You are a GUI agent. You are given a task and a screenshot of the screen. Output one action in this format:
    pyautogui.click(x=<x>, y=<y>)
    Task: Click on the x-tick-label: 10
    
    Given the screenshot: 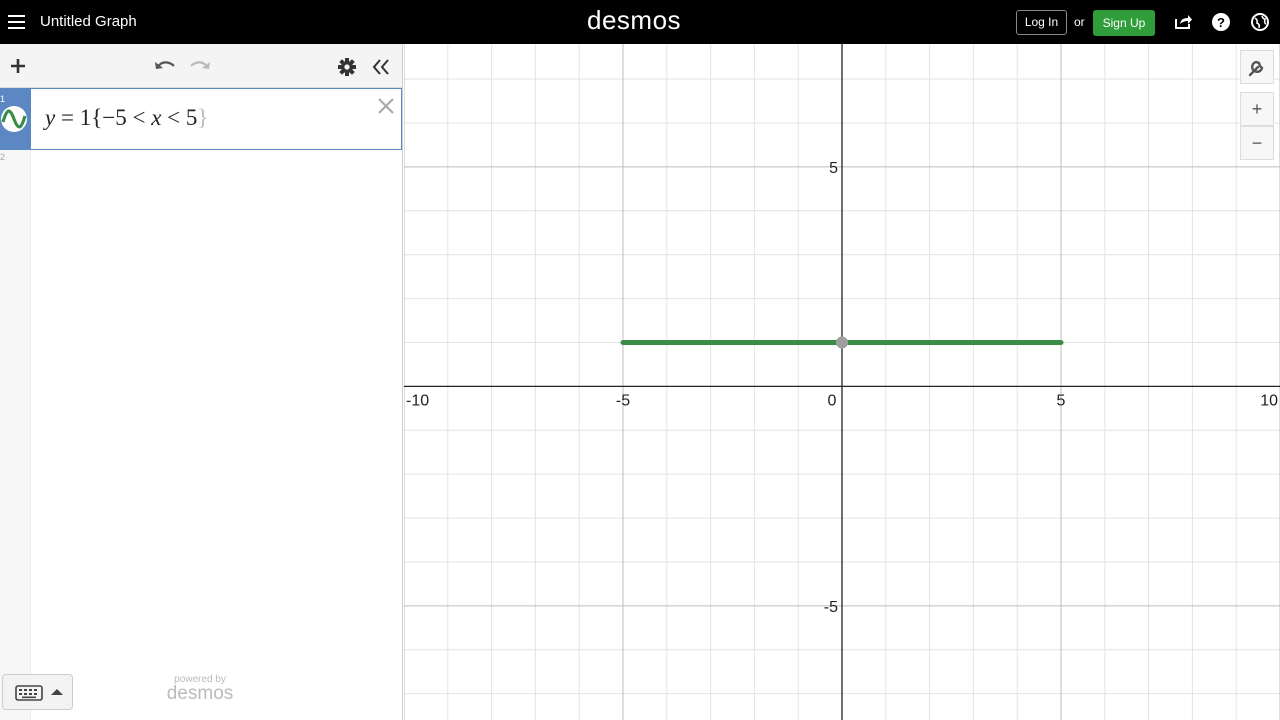 What is the action you would take?
    pyautogui.click(x=1269, y=400)
    